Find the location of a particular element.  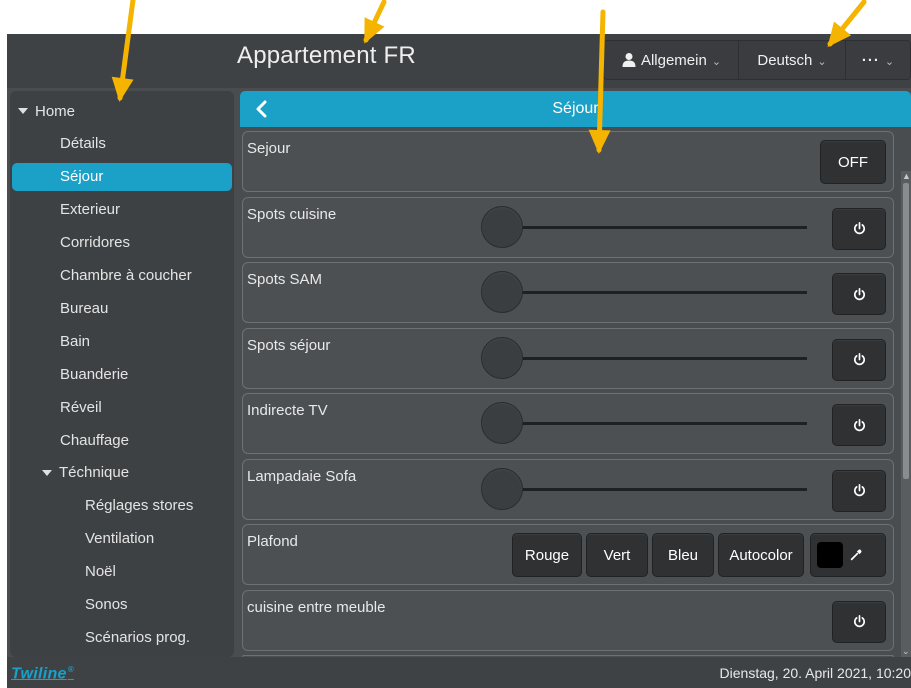

scroll-down-icon: ⌄ is located at coordinates (906, 651).